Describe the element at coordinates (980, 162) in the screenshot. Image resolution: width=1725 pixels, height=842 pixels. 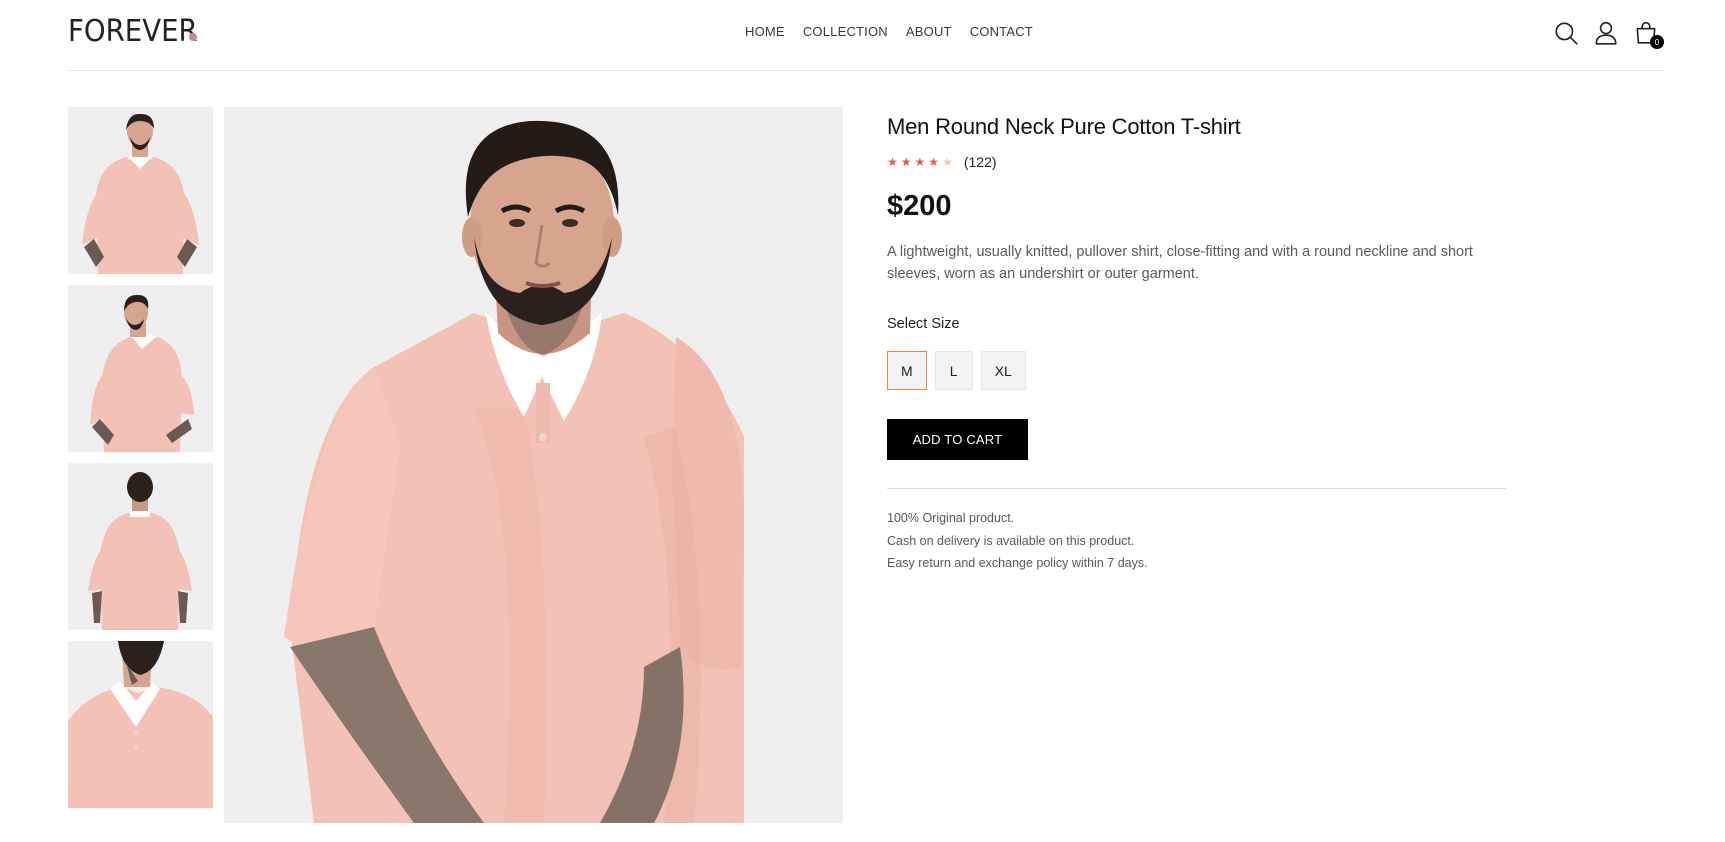
I see `rating-count: (122)` at that location.